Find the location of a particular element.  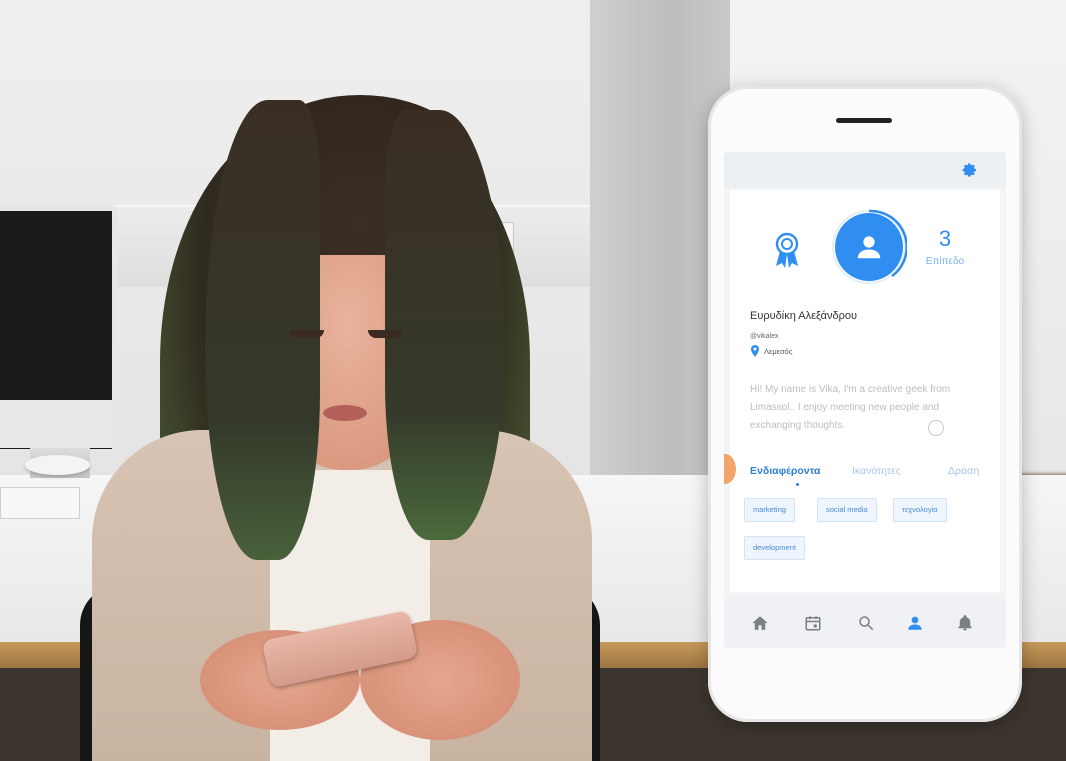

monitor-chin is located at coordinates (56, 424).